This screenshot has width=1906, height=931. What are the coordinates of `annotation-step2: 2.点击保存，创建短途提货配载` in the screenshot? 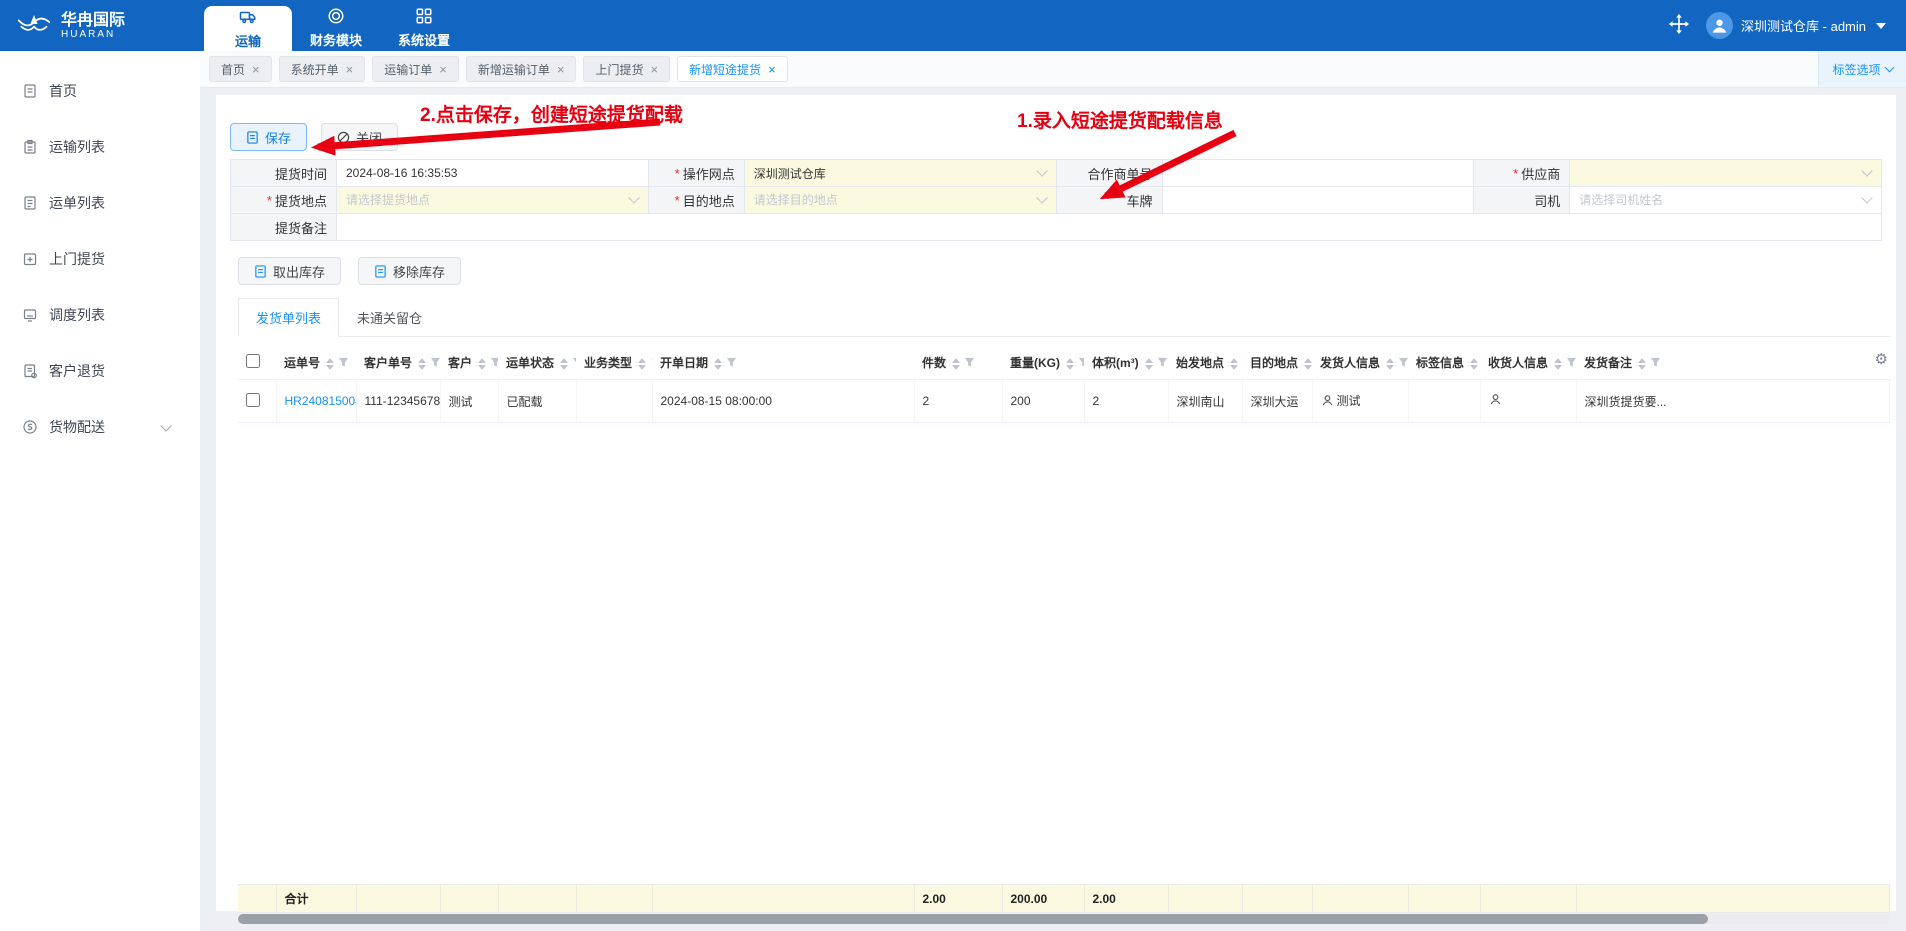 It's located at (551, 115).